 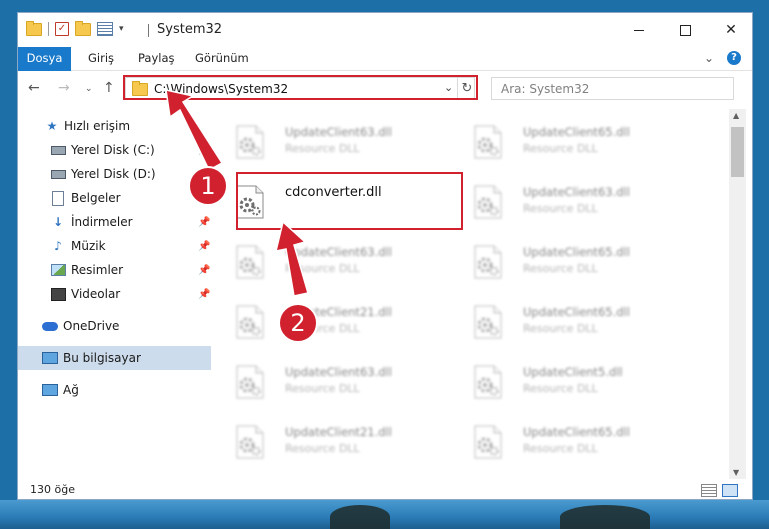 I want to click on sidebar-item-network: Ağ, so click(x=114, y=390).